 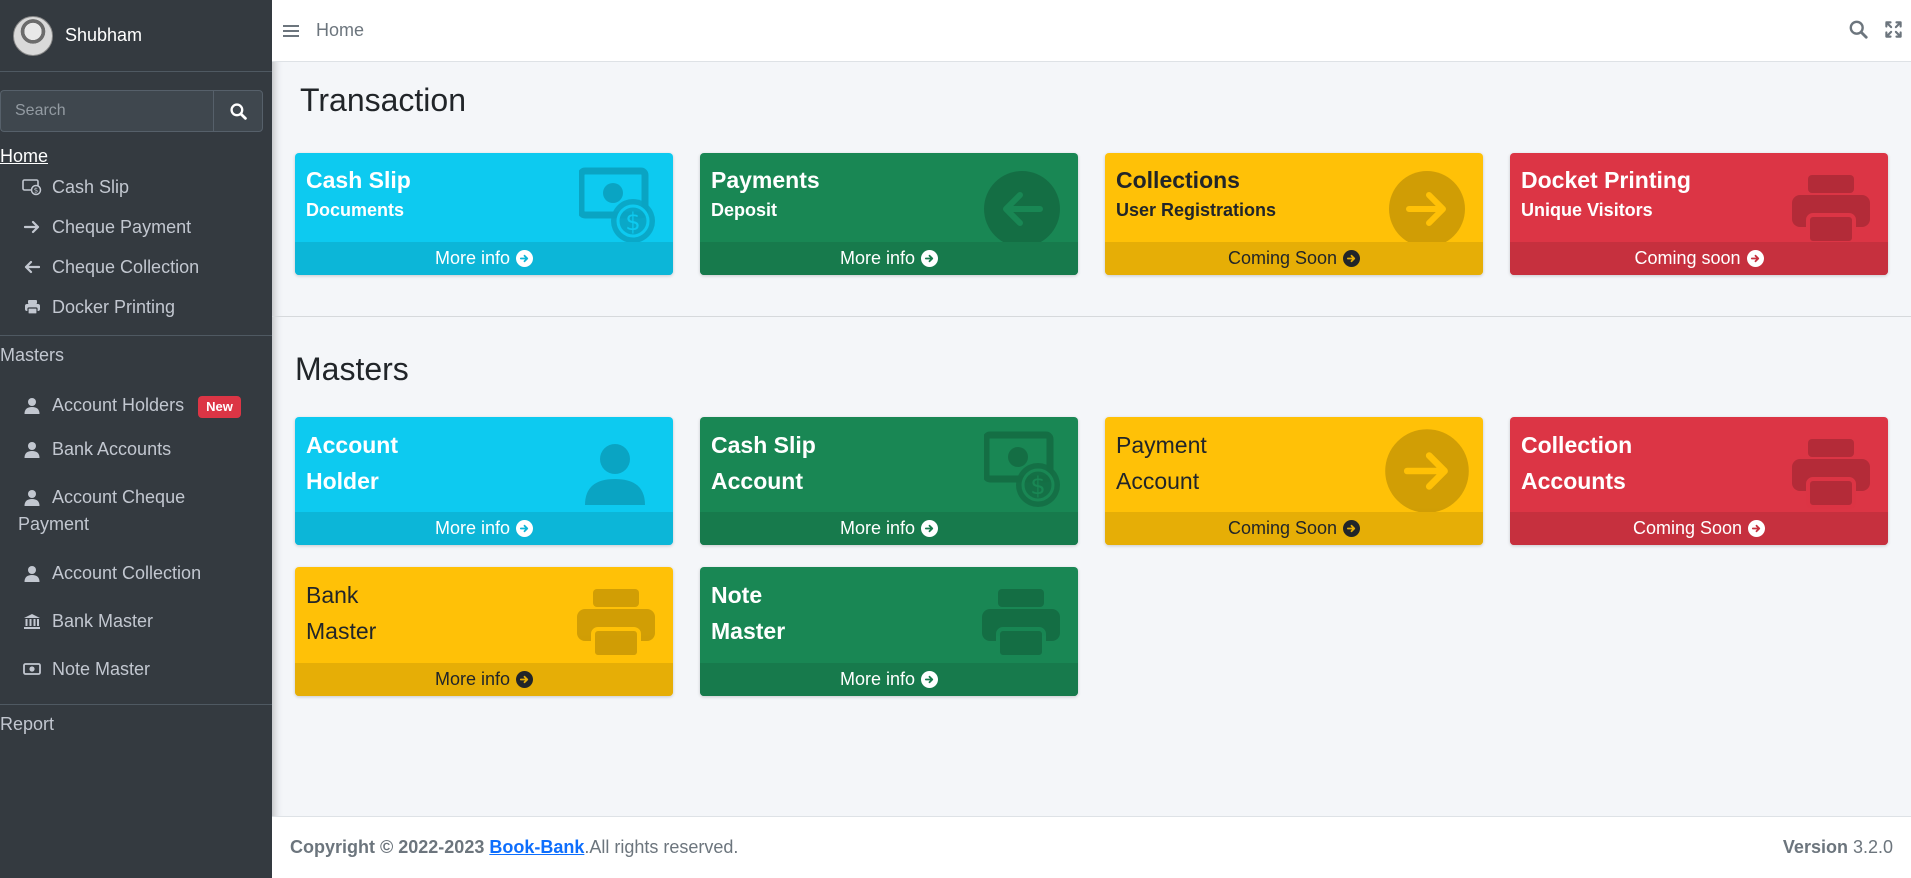 What do you see at coordinates (1294, 481) in the screenshot?
I see `masters-box-payment-account: Payment Account Coming Soon` at bounding box center [1294, 481].